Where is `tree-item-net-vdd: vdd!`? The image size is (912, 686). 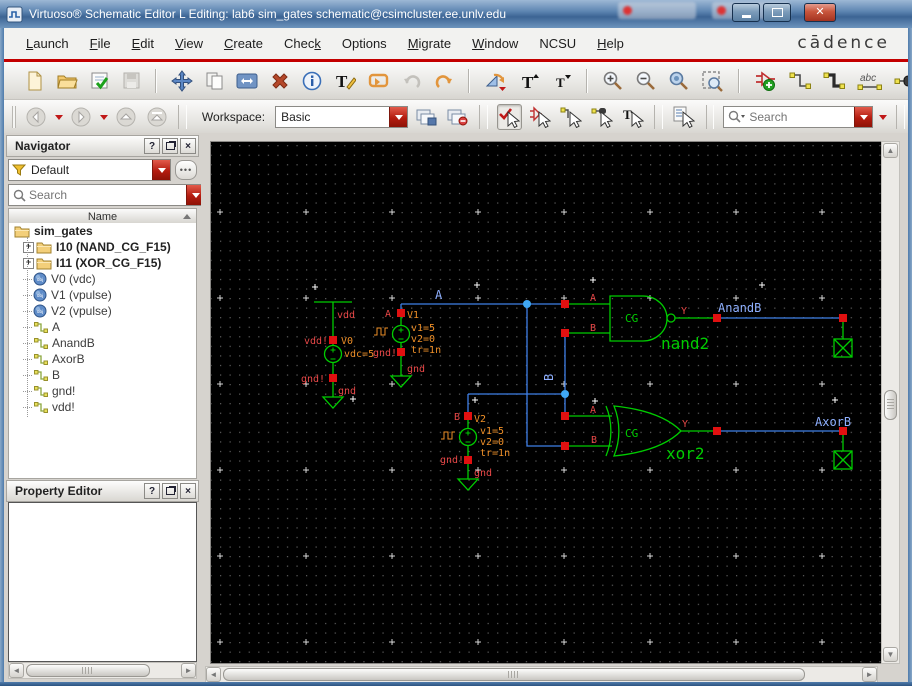
tree-item-net-vdd: vdd! is located at coordinates (102, 407).